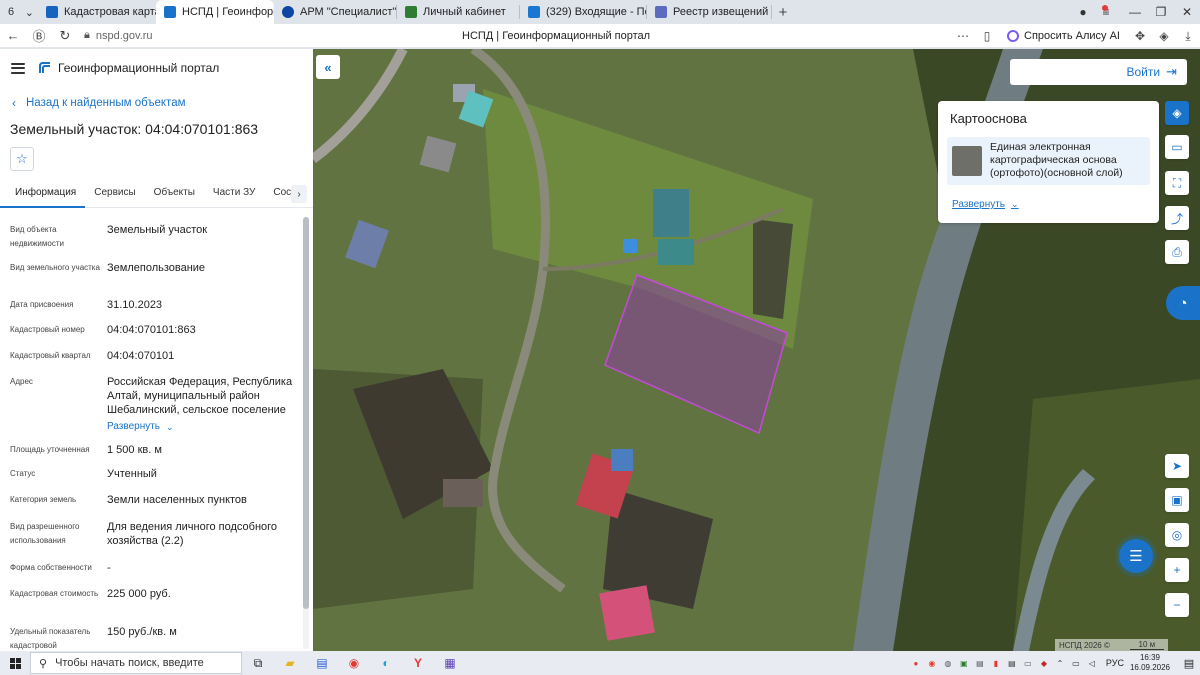  I want to click on app-icon: ▦, so click(450, 663).